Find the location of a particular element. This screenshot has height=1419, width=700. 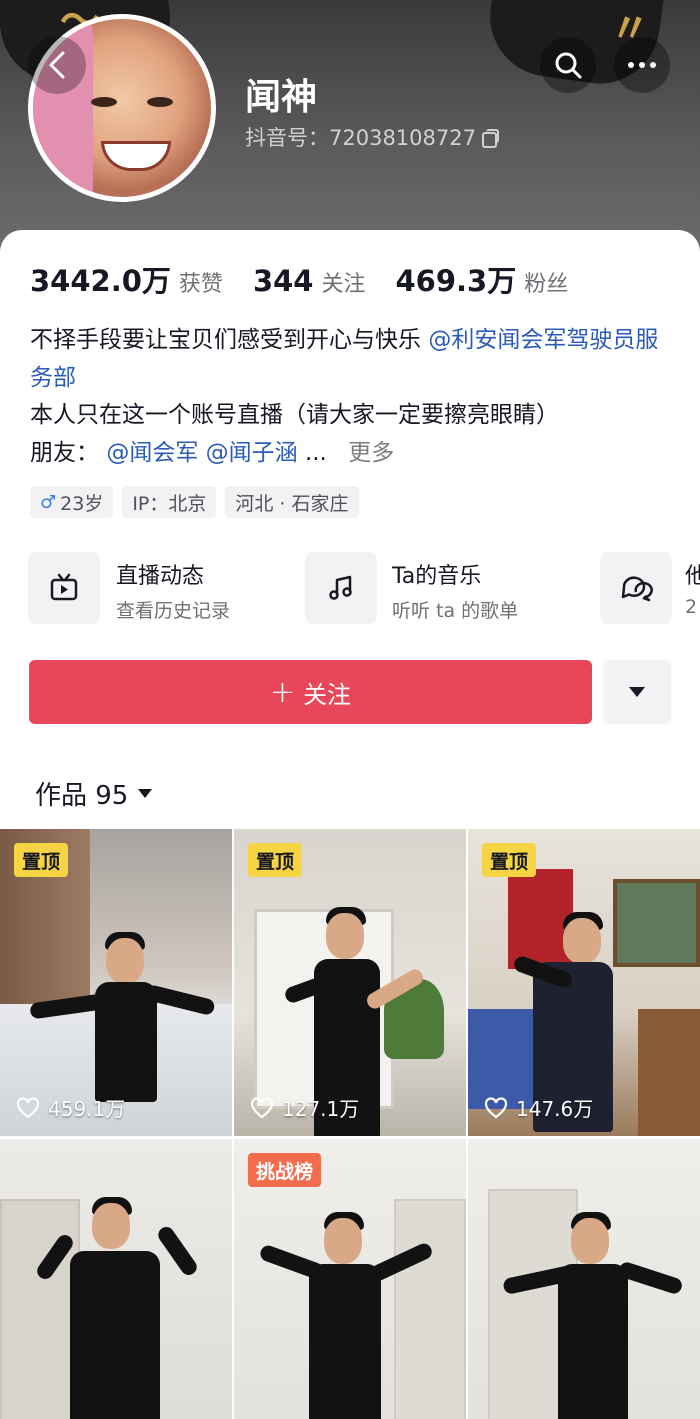

profile-tags: ♂ 23岁 IP：北京 河北 · 石家庄 is located at coordinates (194, 502).